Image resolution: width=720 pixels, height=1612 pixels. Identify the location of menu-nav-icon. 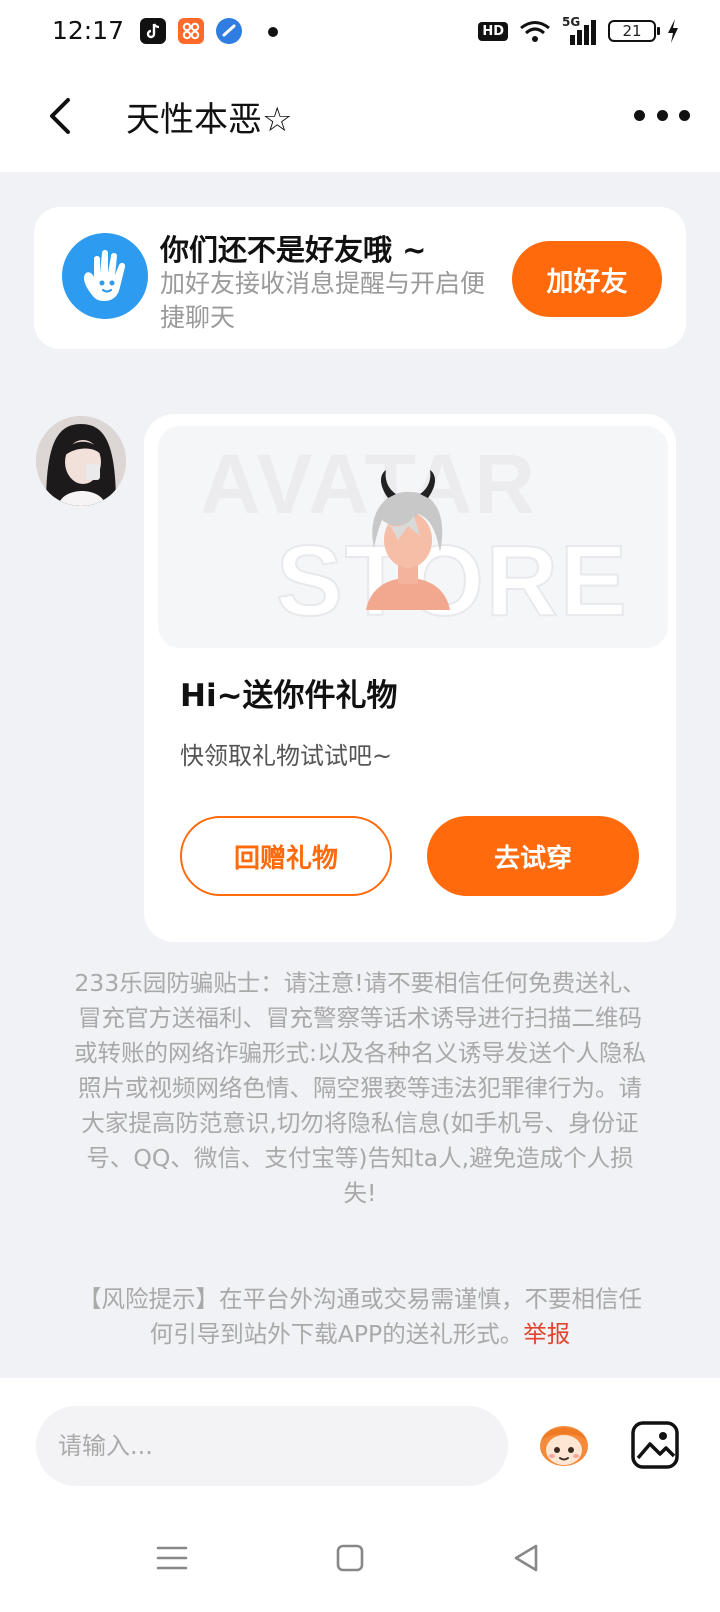
(172, 1558).